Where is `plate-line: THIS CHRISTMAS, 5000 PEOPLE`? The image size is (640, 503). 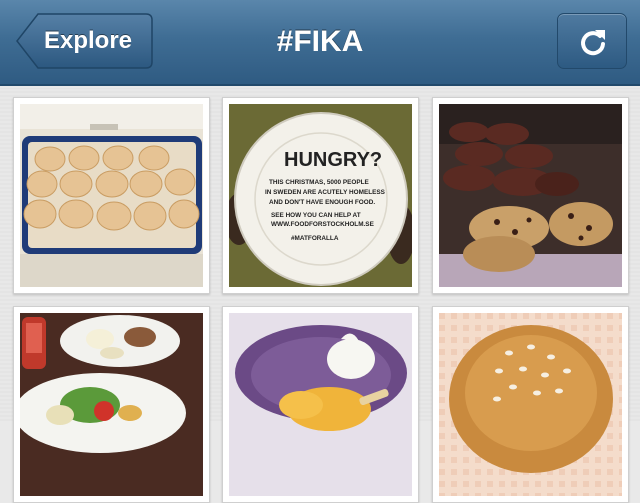 plate-line: THIS CHRISTMAS, 5000 PEOPLE is located at coordinates (319, 182).